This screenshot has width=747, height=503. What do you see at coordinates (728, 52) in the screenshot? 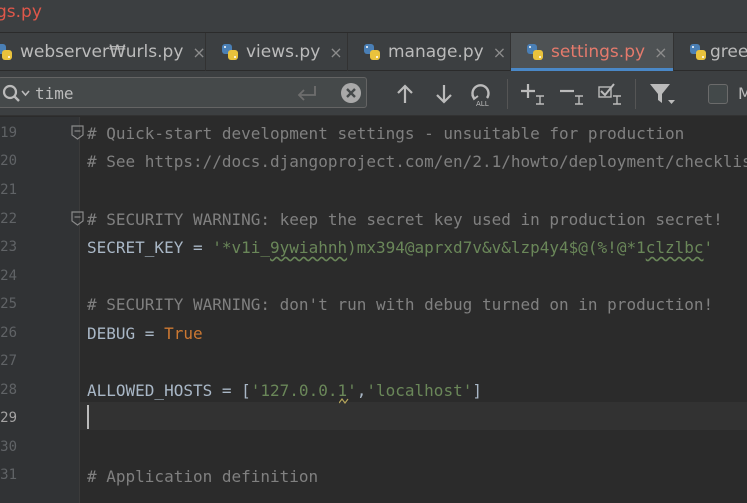
I see `tab-label: gree` at bounding box center [728, 52].